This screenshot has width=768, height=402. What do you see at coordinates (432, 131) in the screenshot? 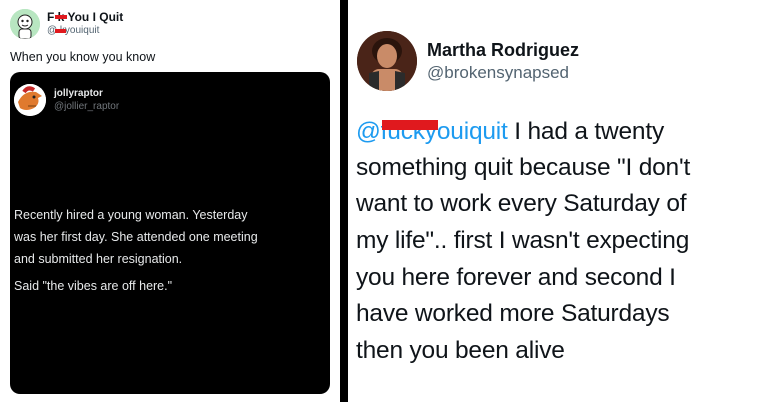
I see `mention-link: @fuckyouiquit` at bounding box center [432, 131].